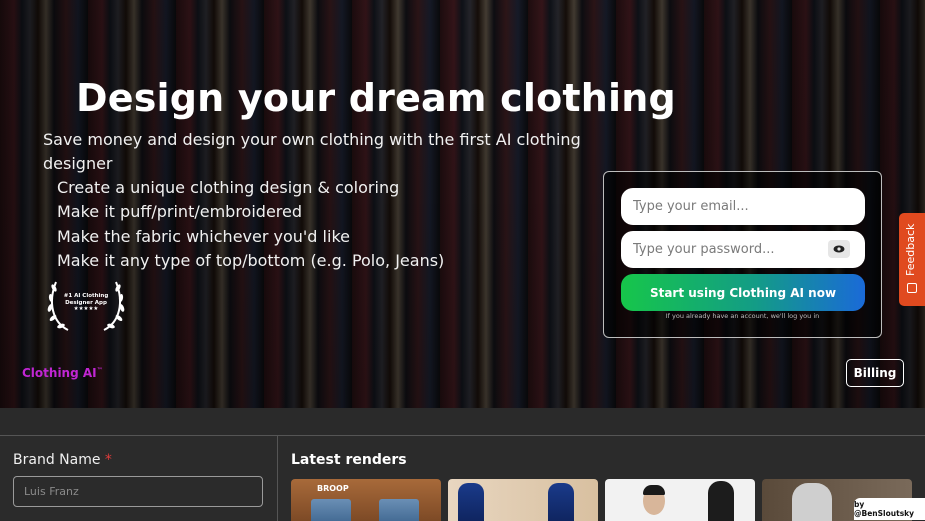 This screenshot has height=521, width=925. What do you see at coordinates (86, 309) in the screenshot?
I see `award-stars: ★★★★★` at bounding box center [86, 309].